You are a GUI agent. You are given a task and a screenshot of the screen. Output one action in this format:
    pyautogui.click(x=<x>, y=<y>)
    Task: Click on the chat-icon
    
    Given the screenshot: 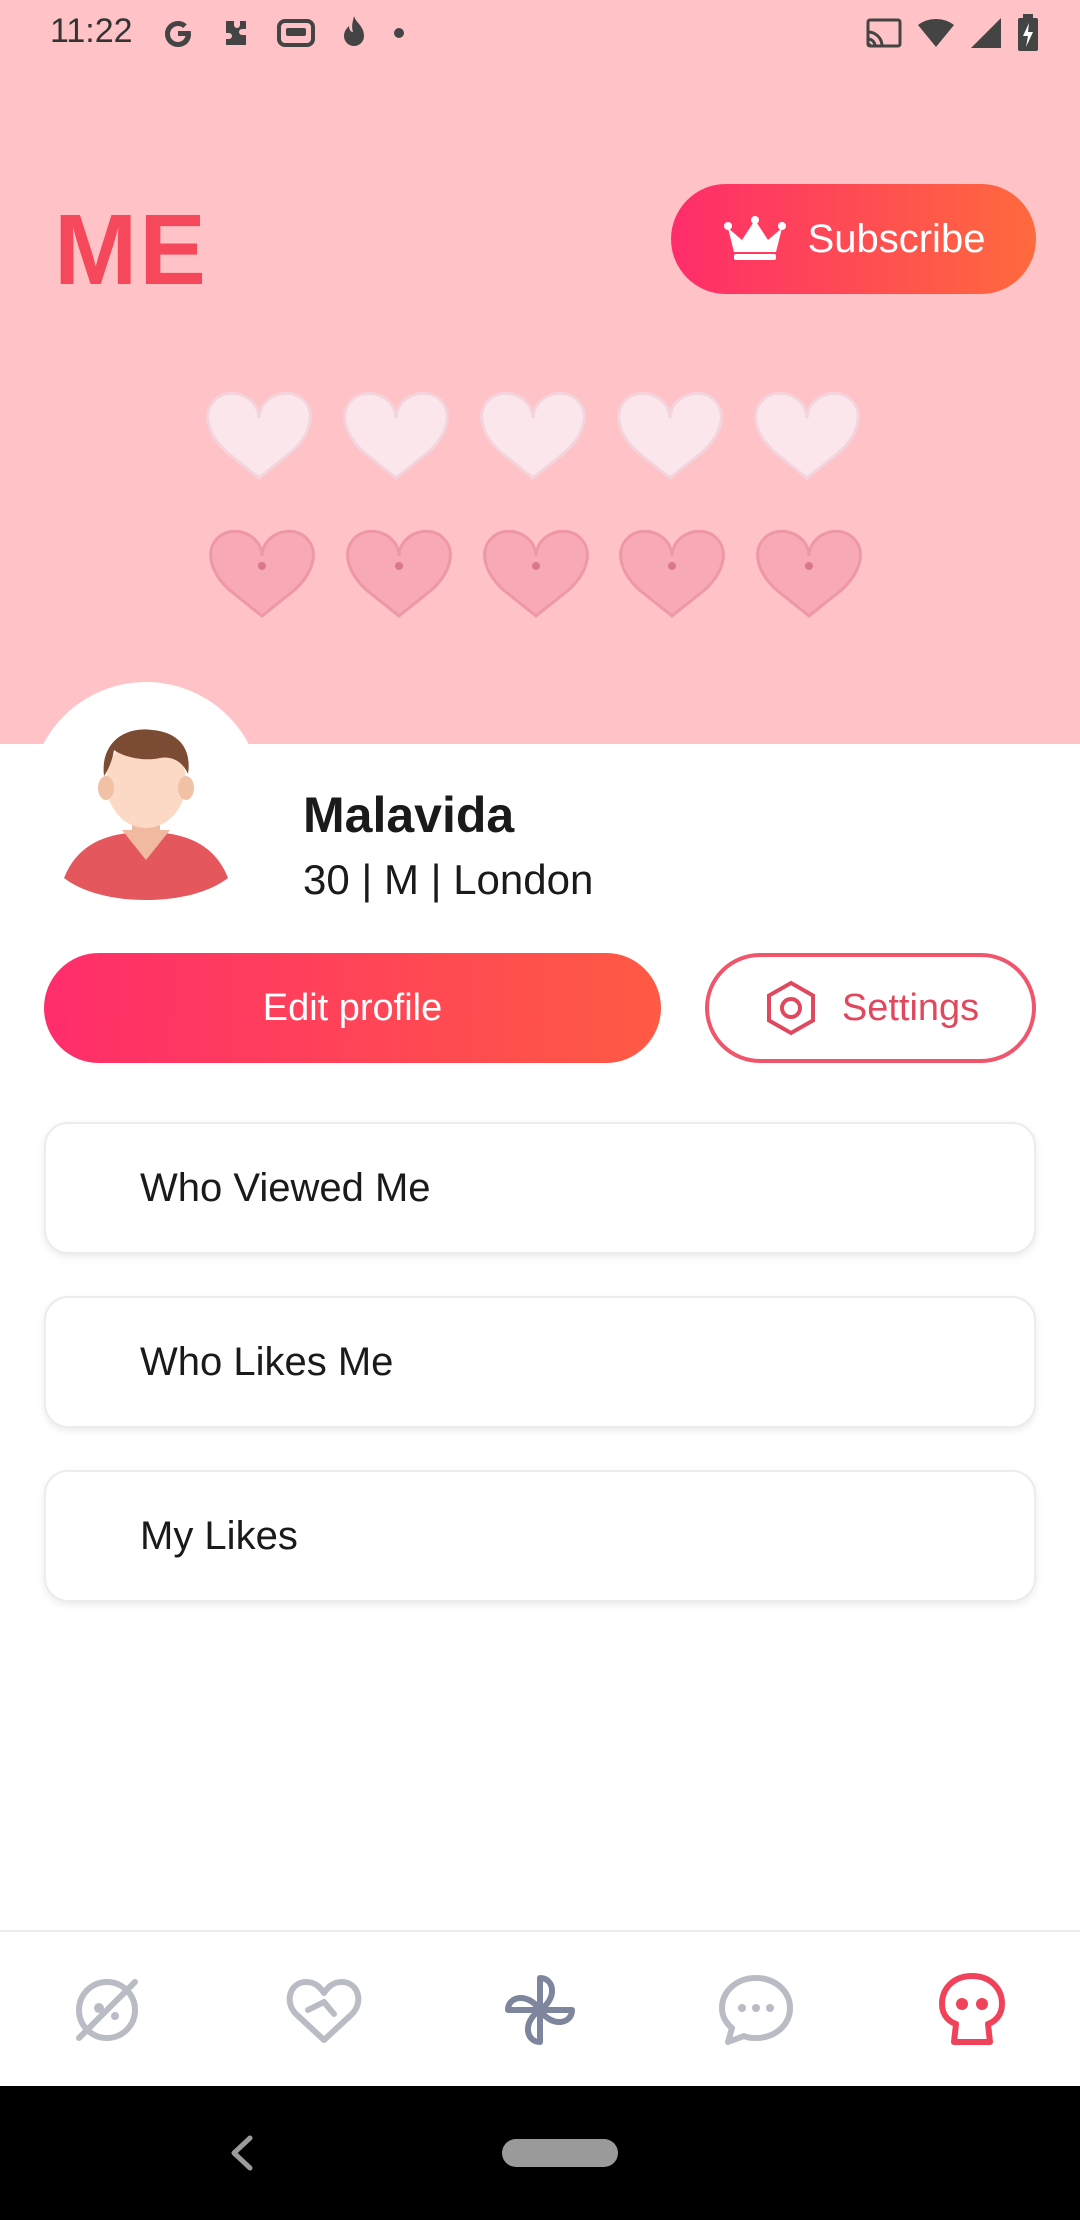 What is the action you would take?
    pyautogui.click(x=756, y=2010)
    